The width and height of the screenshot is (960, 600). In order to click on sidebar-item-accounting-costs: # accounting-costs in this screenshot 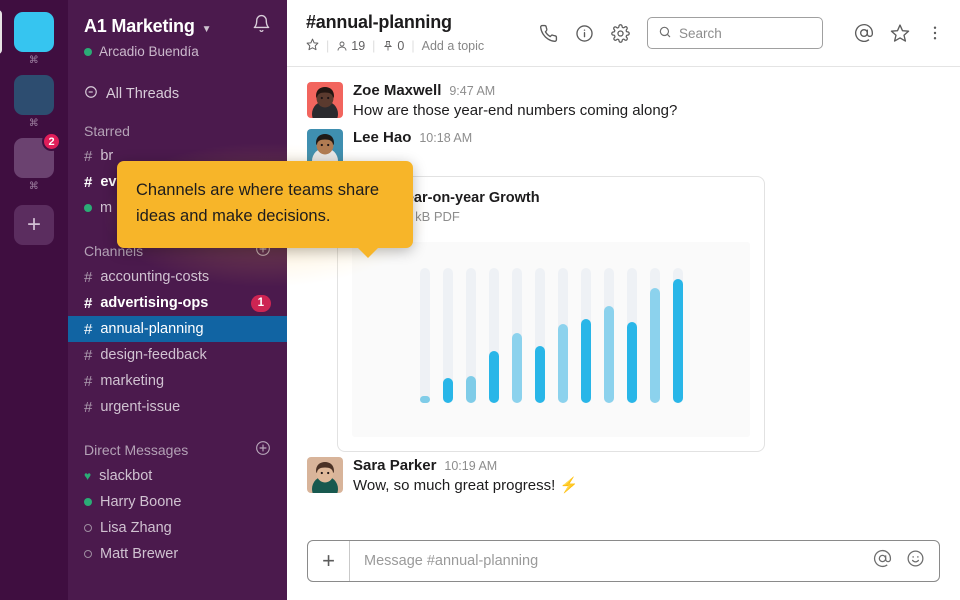, I will do `click(177, 277)`.